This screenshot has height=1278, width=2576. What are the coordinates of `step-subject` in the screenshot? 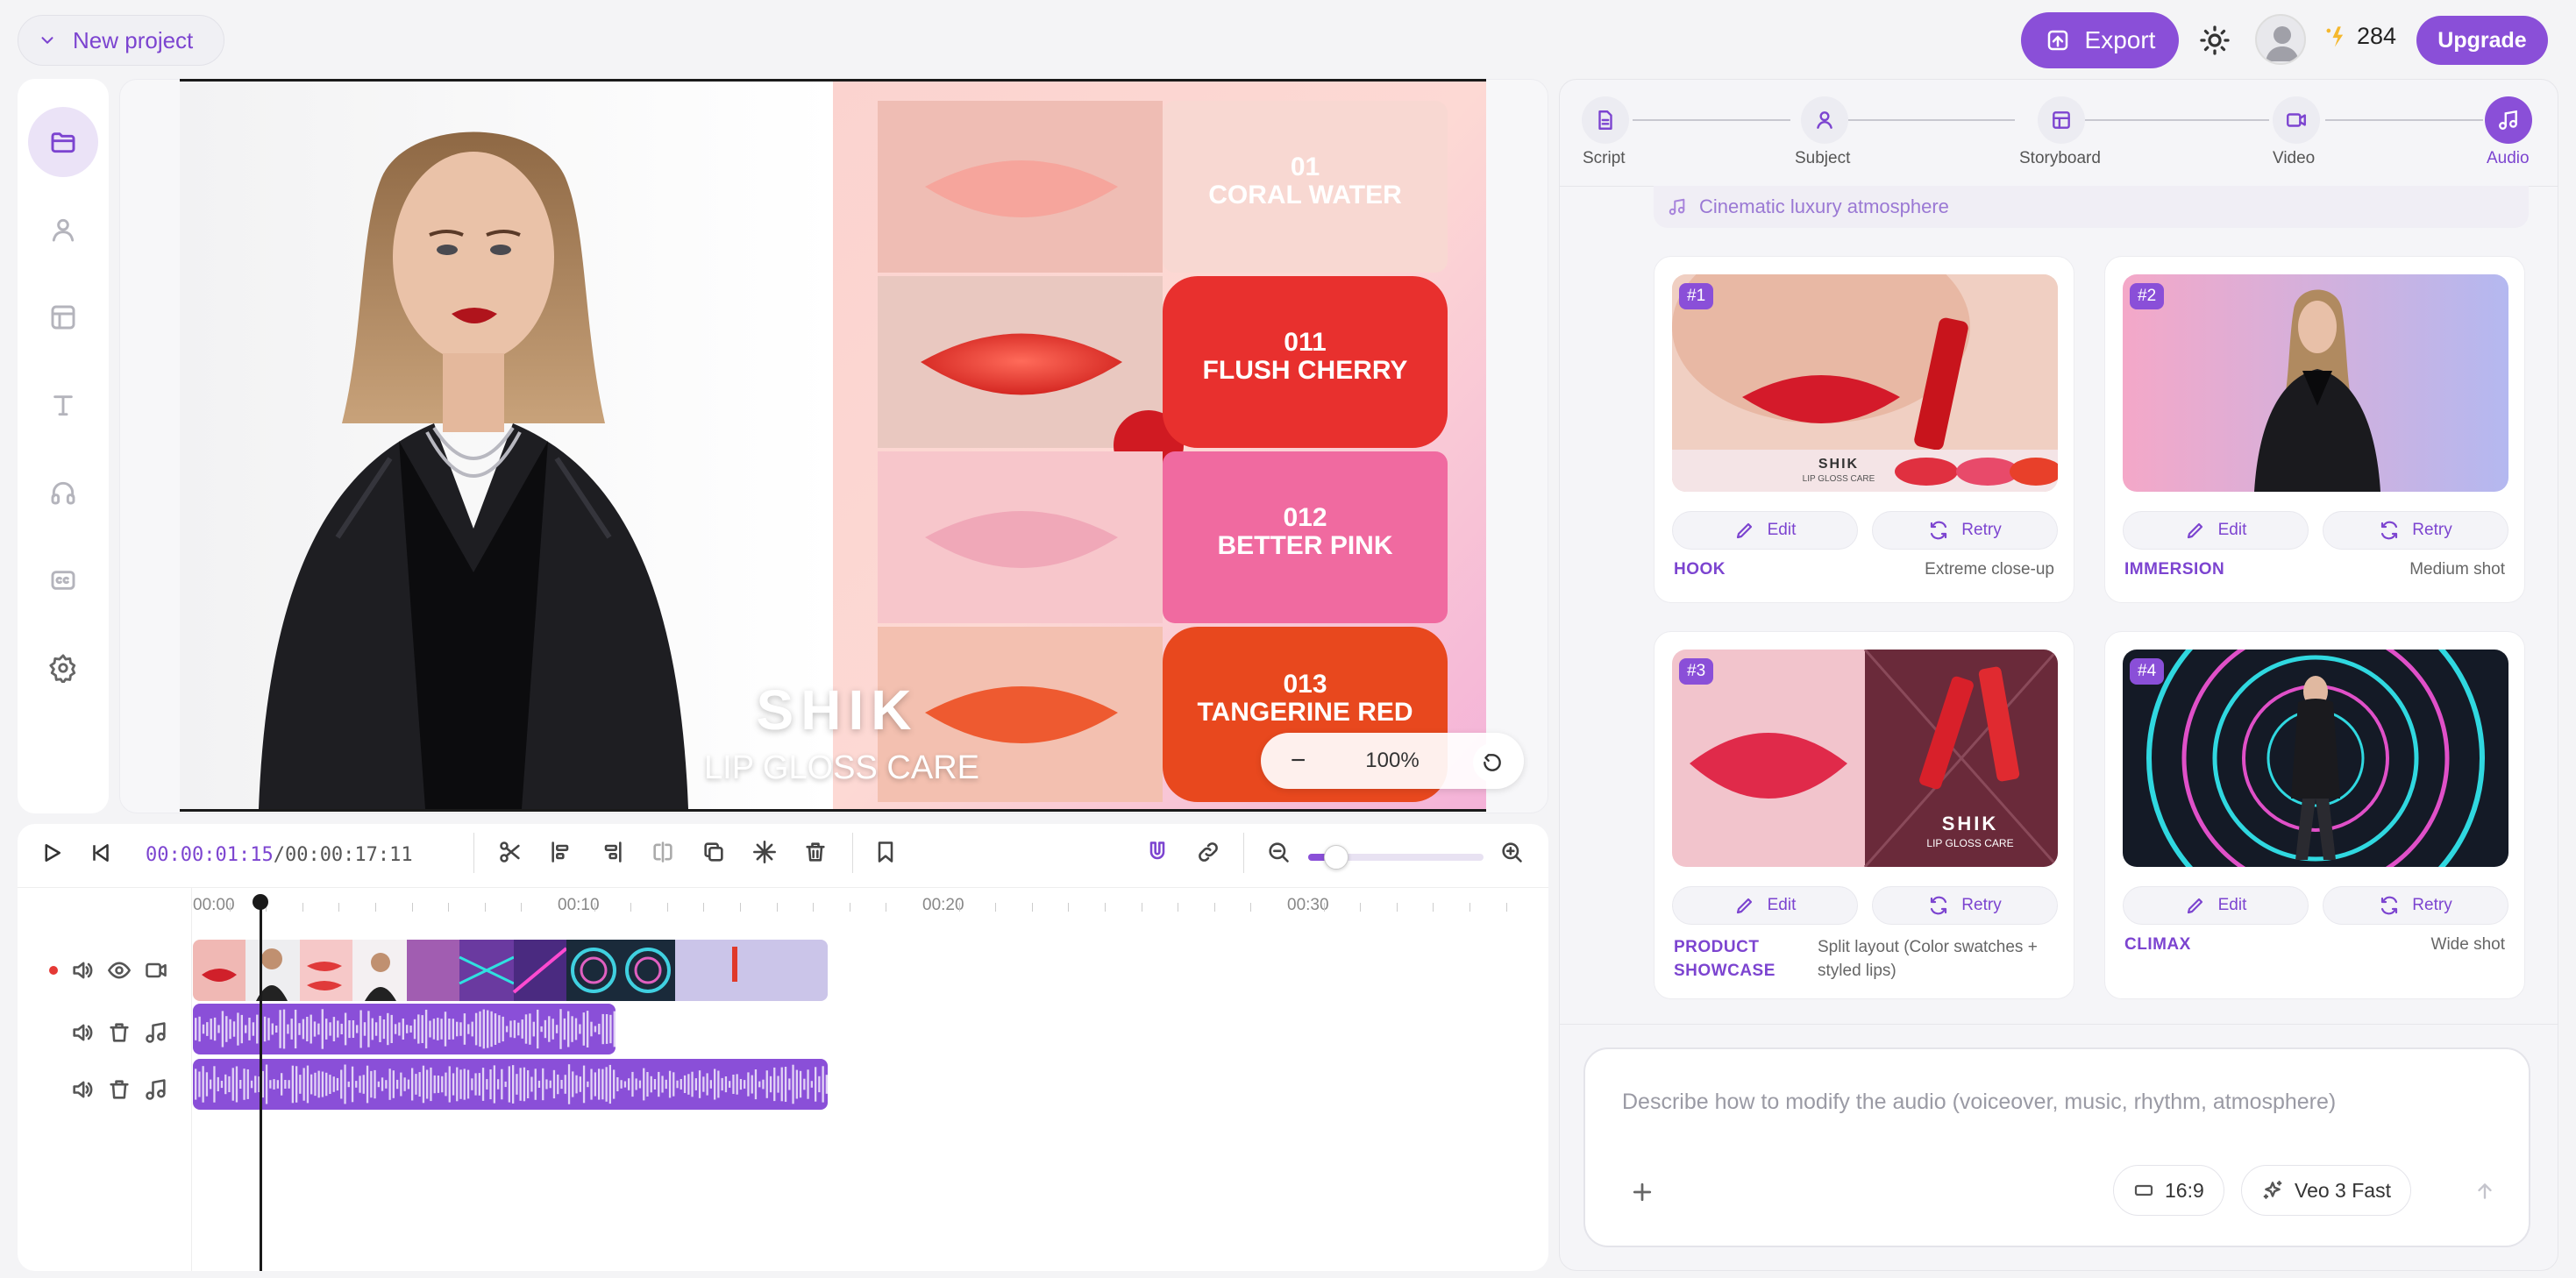 It's located at (1824, 120).